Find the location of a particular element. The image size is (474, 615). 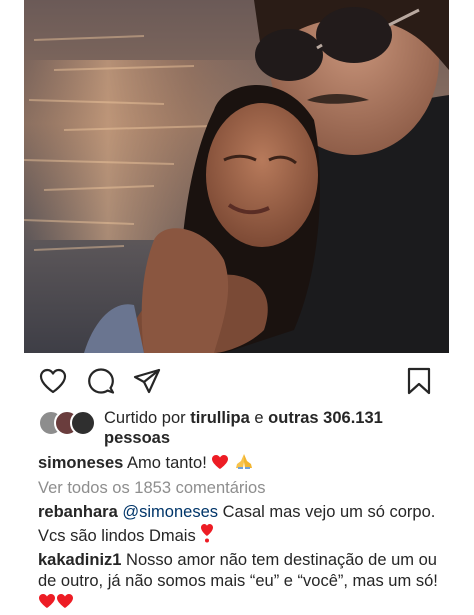

likes-others-count: outras 306.131 is located at coordinates (325, 418).